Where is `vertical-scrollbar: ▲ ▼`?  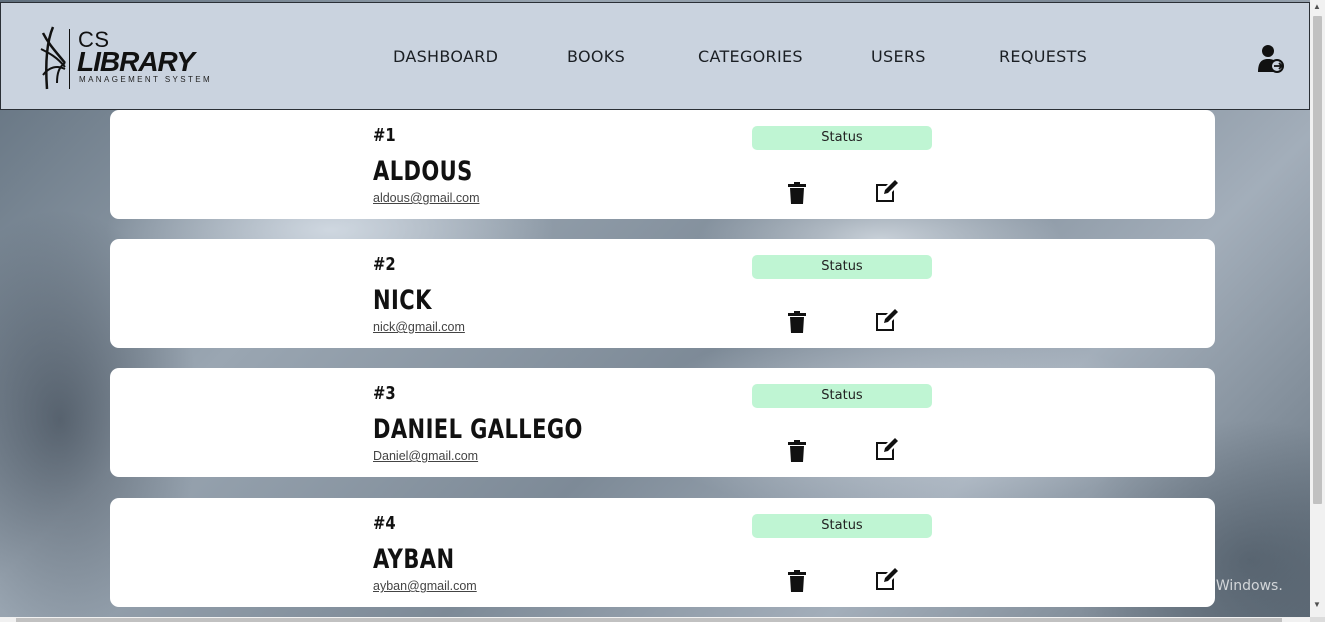
vertical-scrollbar: ▲ ▼ is located at coordinates (1317, 308).